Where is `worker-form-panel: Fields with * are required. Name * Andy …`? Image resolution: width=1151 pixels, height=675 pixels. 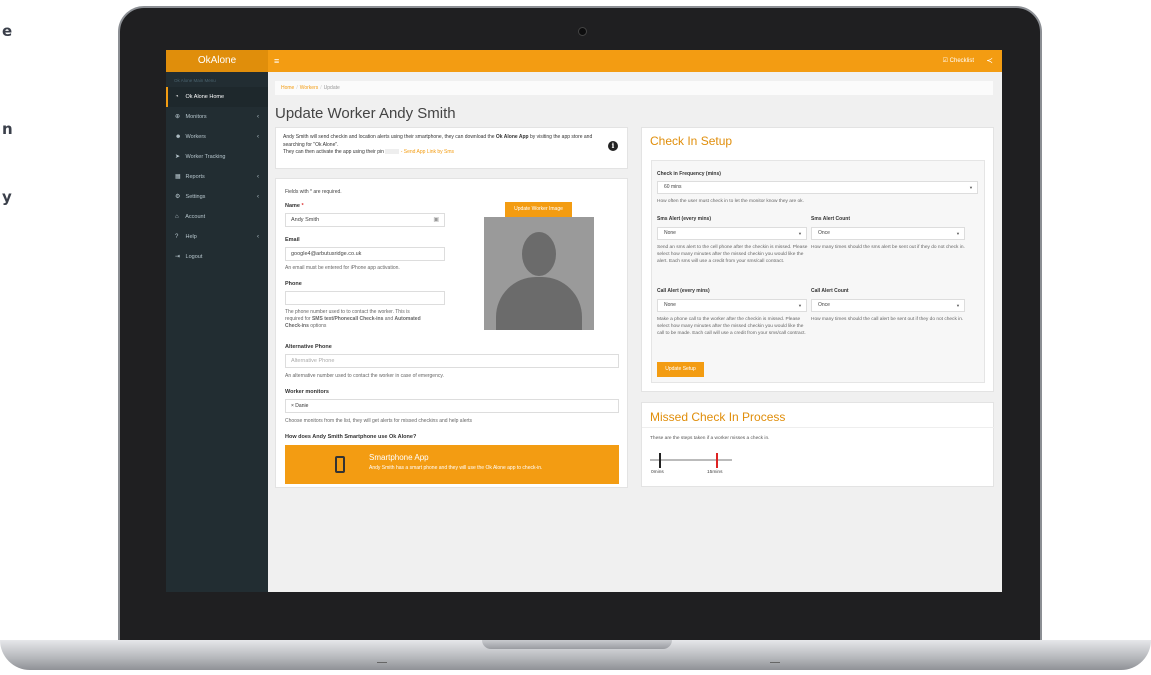
worker-form-panel: Fields with * are required. Name * Andy … is located at coordinates (451, 333).